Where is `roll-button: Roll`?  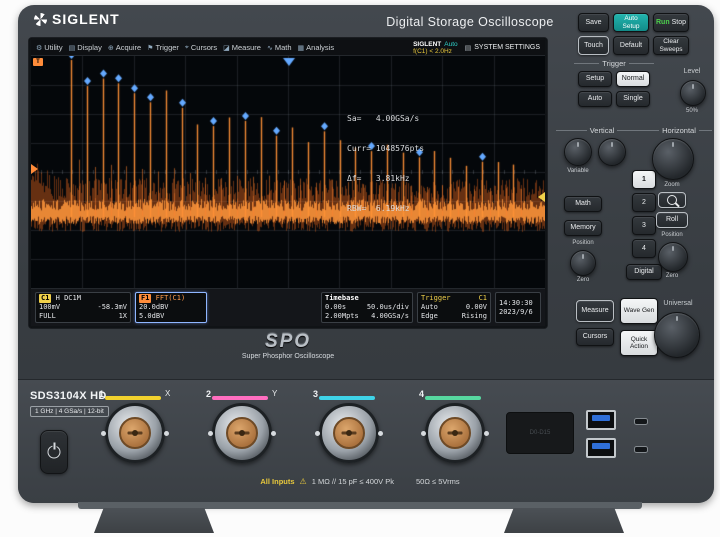 roll-button: Roll is located at coordinates (672, 220).